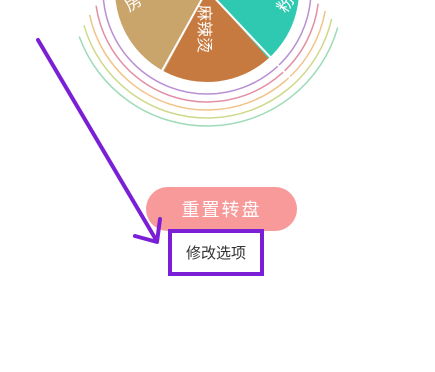 This screenshot has width=435, height=372. I want to click on modify-options-link: 修改选项, so click(216, 252).